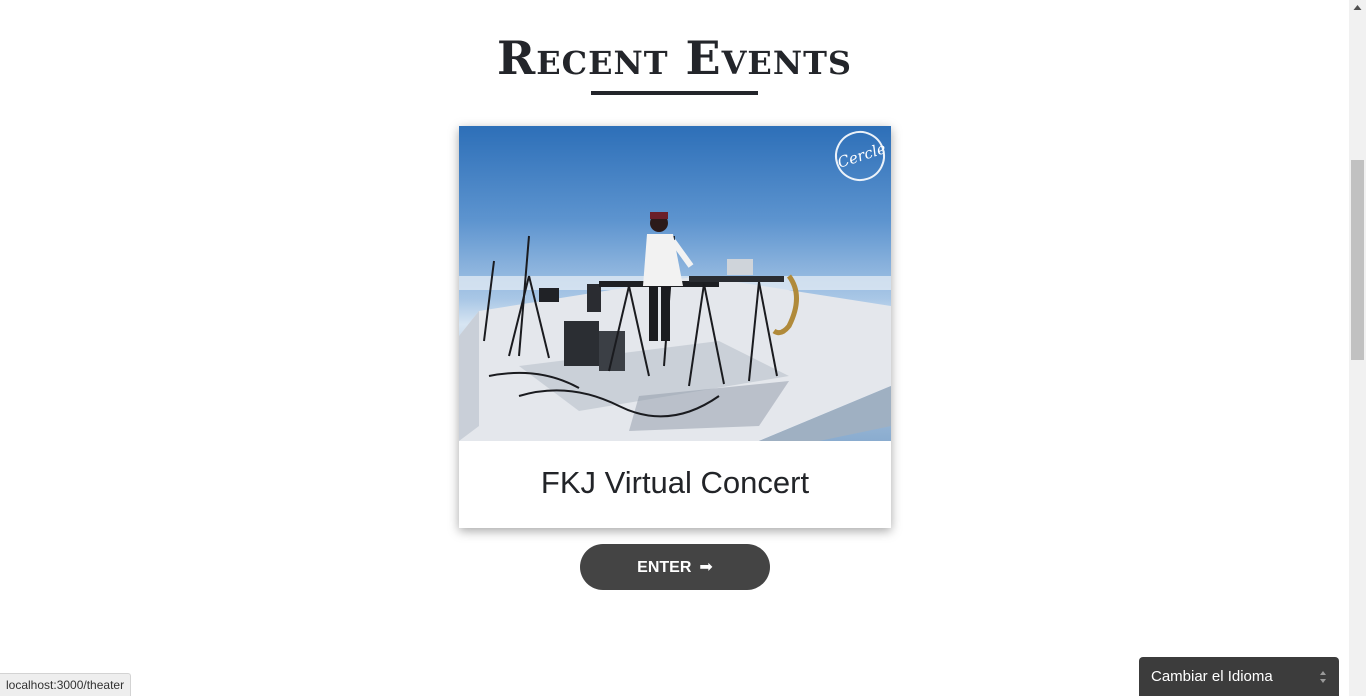 The image size is (1366, 696). What do you see at coordinates (674, 58) in the screenshot?
I see `section-title: Recent Events` at bounding box center [674, 58].